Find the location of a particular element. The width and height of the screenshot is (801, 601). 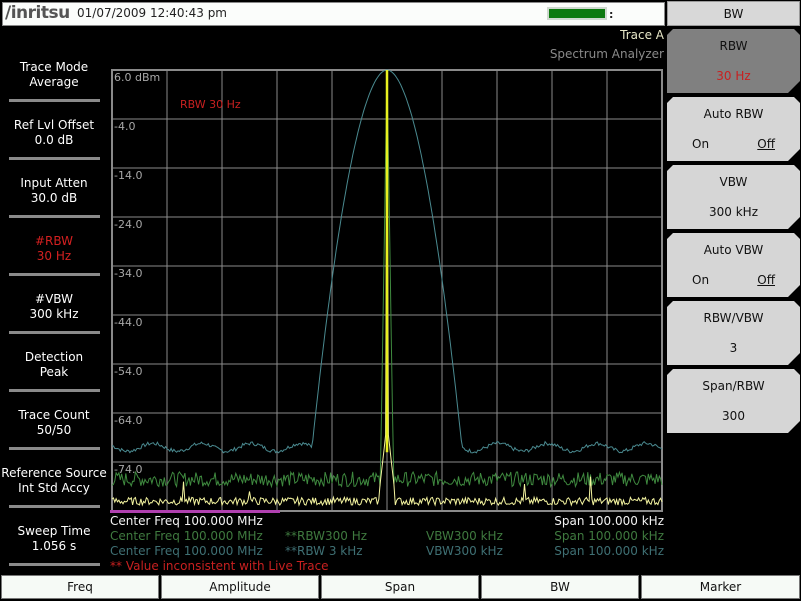

menu-title: BW is located at coordinates (733, 13).